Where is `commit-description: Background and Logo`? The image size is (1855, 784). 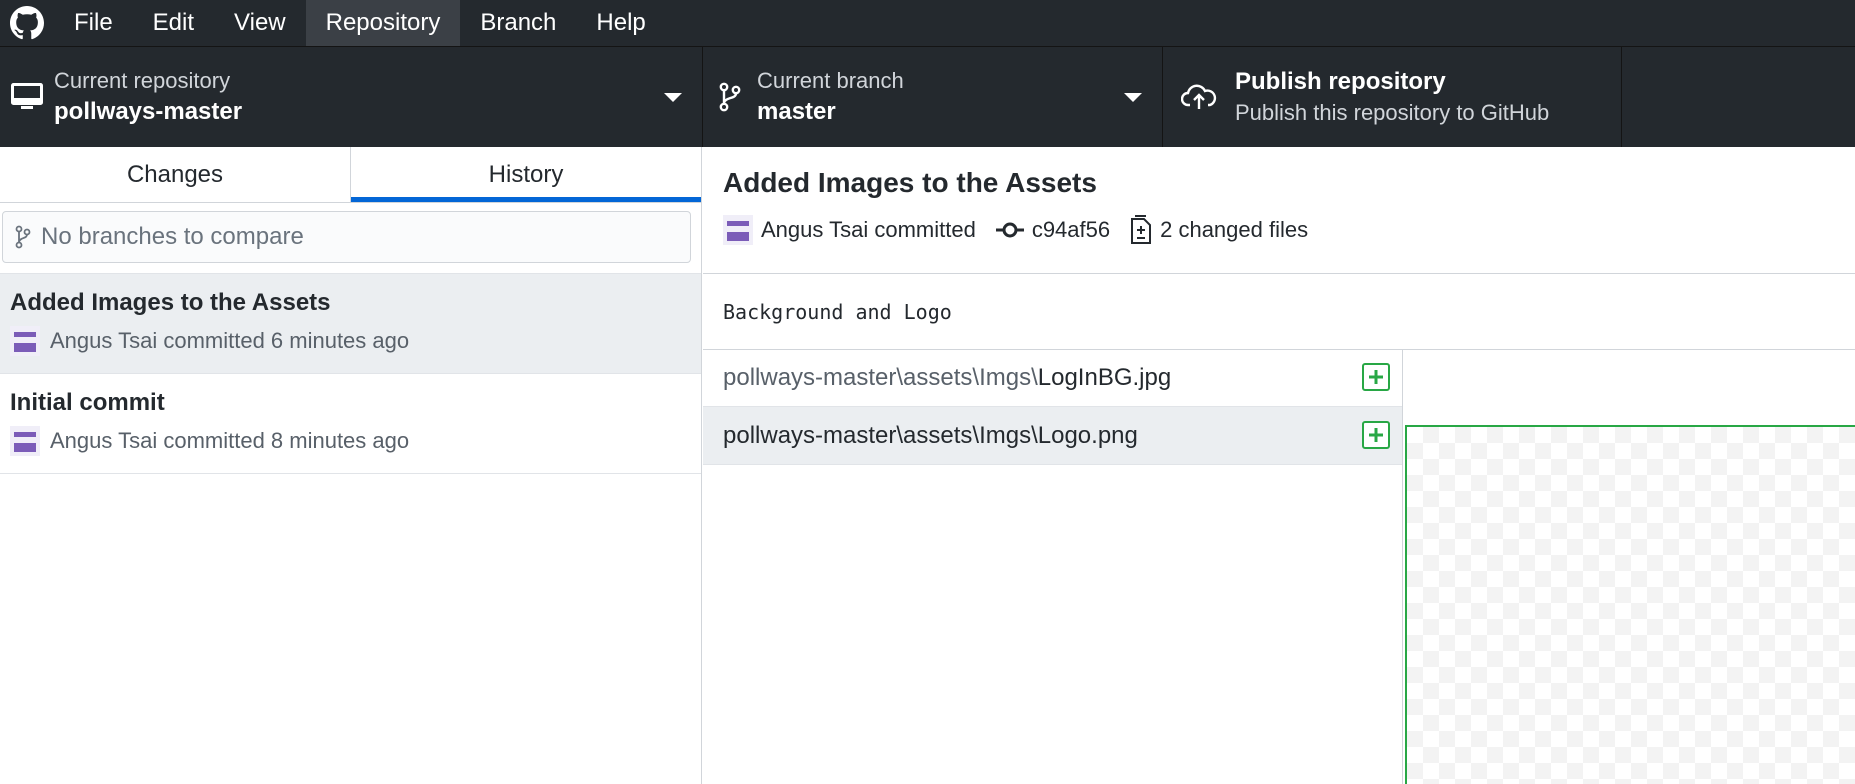 commit-description: Background and Logo is located at coordinates (1279, 312).